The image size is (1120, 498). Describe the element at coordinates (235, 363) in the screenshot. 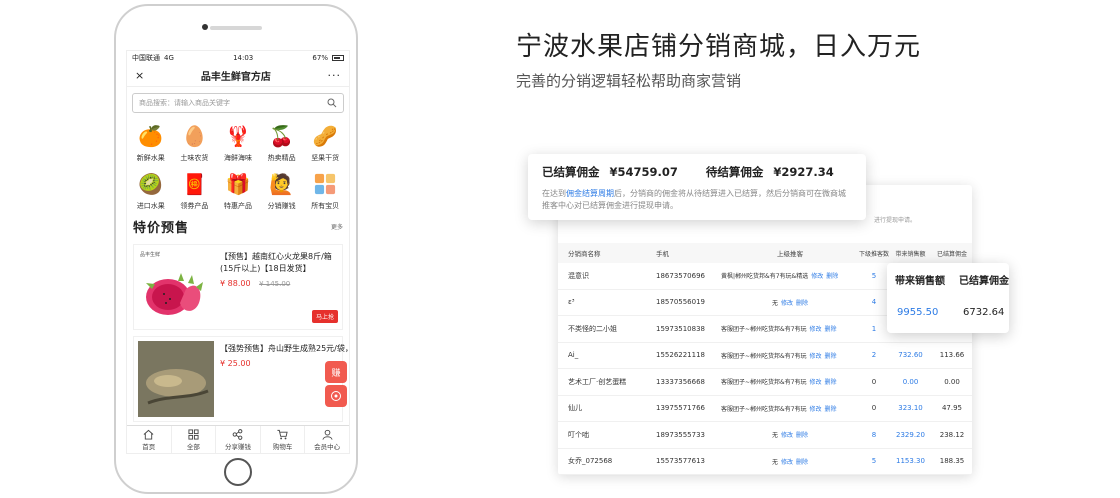

I see `product-price: ¥ 25.00` at that location.